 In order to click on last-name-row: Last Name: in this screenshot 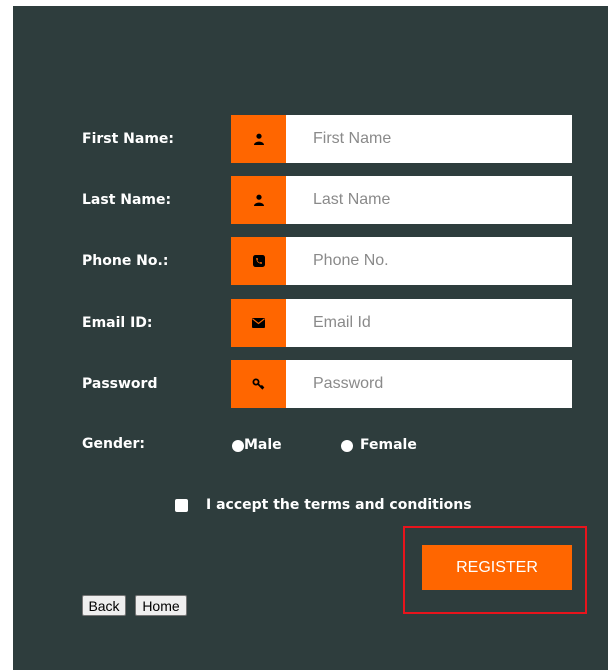, I will do `click(310, 200)`.